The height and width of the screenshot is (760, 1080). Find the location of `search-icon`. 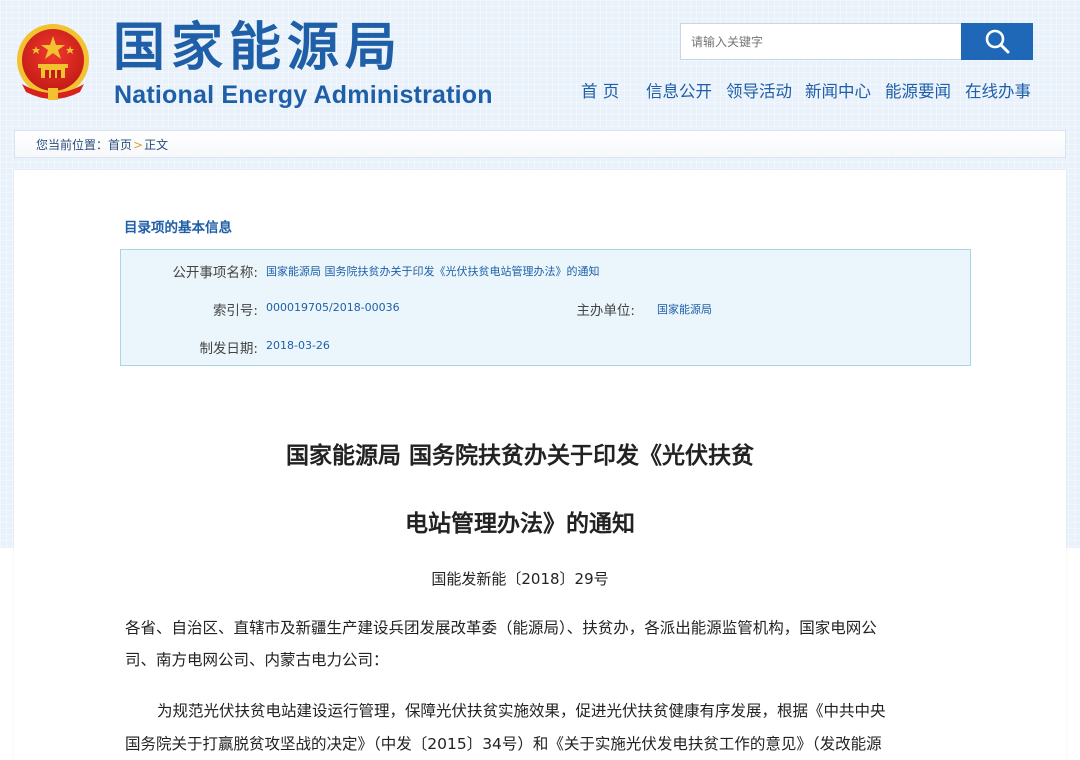

search-icon is located at coordinates (997, 41).